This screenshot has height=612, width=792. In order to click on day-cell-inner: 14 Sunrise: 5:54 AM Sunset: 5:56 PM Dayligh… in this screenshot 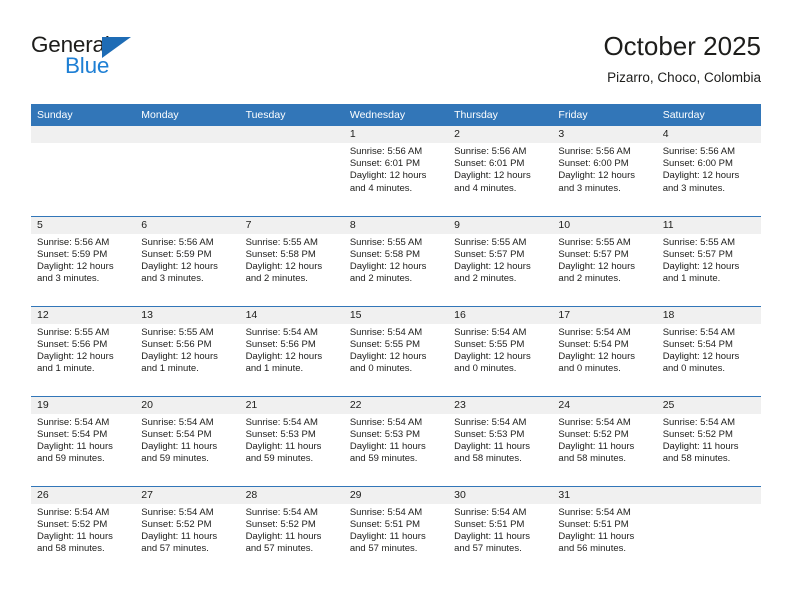, I will do `click(291, 351)`.